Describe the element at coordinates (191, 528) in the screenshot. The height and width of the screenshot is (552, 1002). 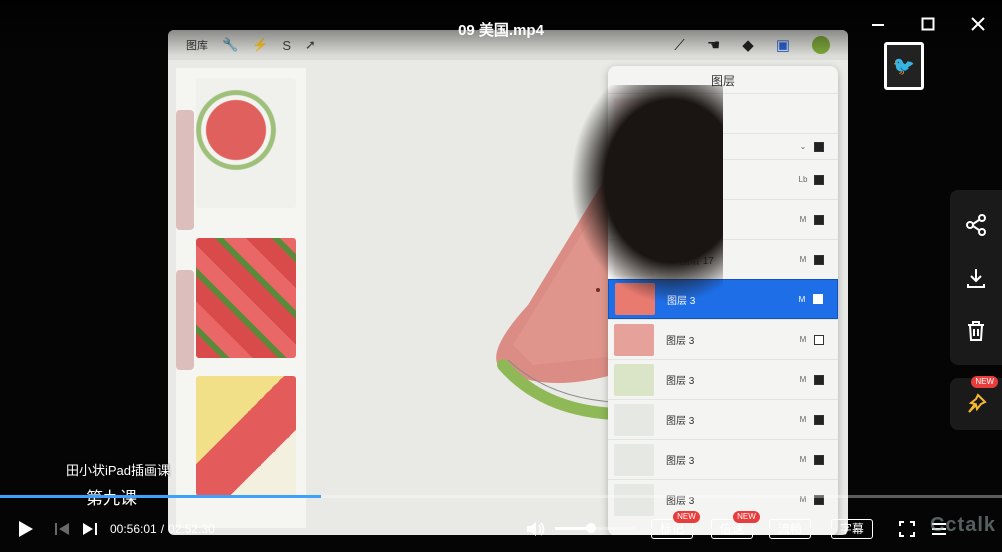
I see `total-time: 02:52:30` at that location.